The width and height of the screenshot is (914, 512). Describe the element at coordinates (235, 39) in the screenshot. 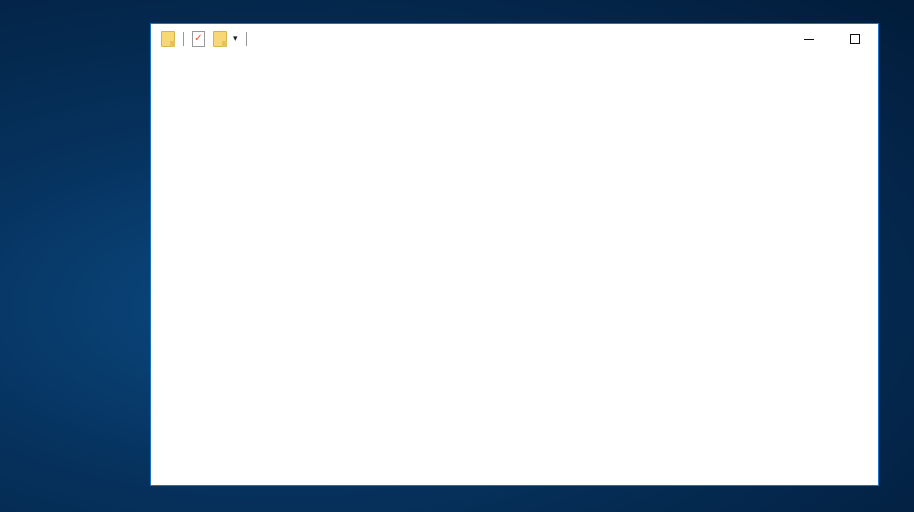

I see `customize-toolbar-icon: ▾` at that location.